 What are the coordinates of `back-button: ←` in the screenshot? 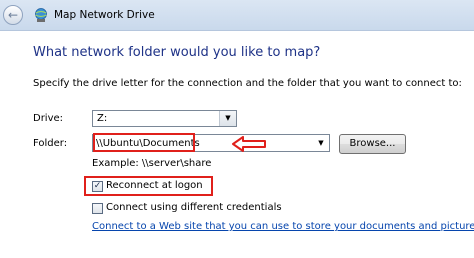 It's located at (13, 15).